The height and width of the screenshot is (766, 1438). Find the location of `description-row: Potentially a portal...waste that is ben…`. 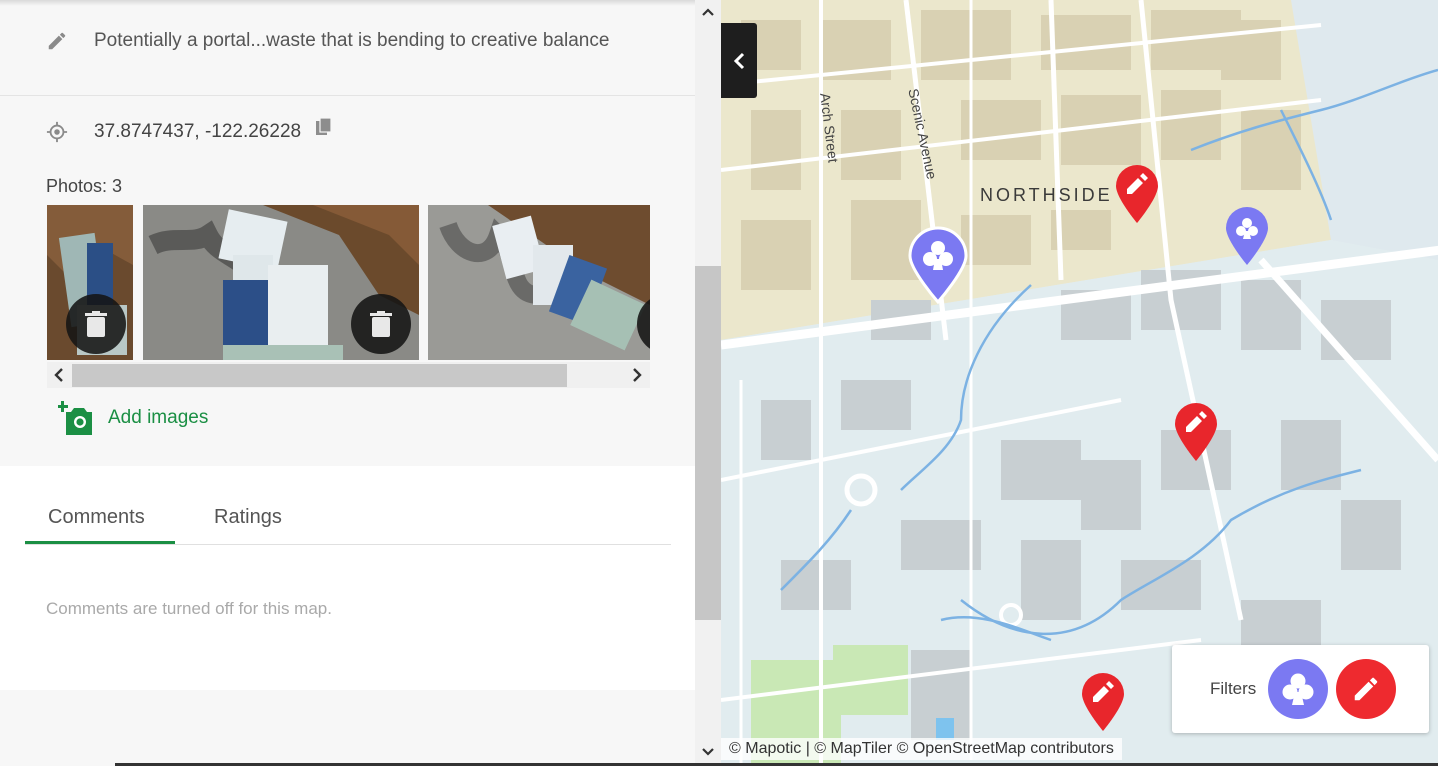

description-row: Potentially a portal...waste that is ben… is located at coordinates (347, 48).